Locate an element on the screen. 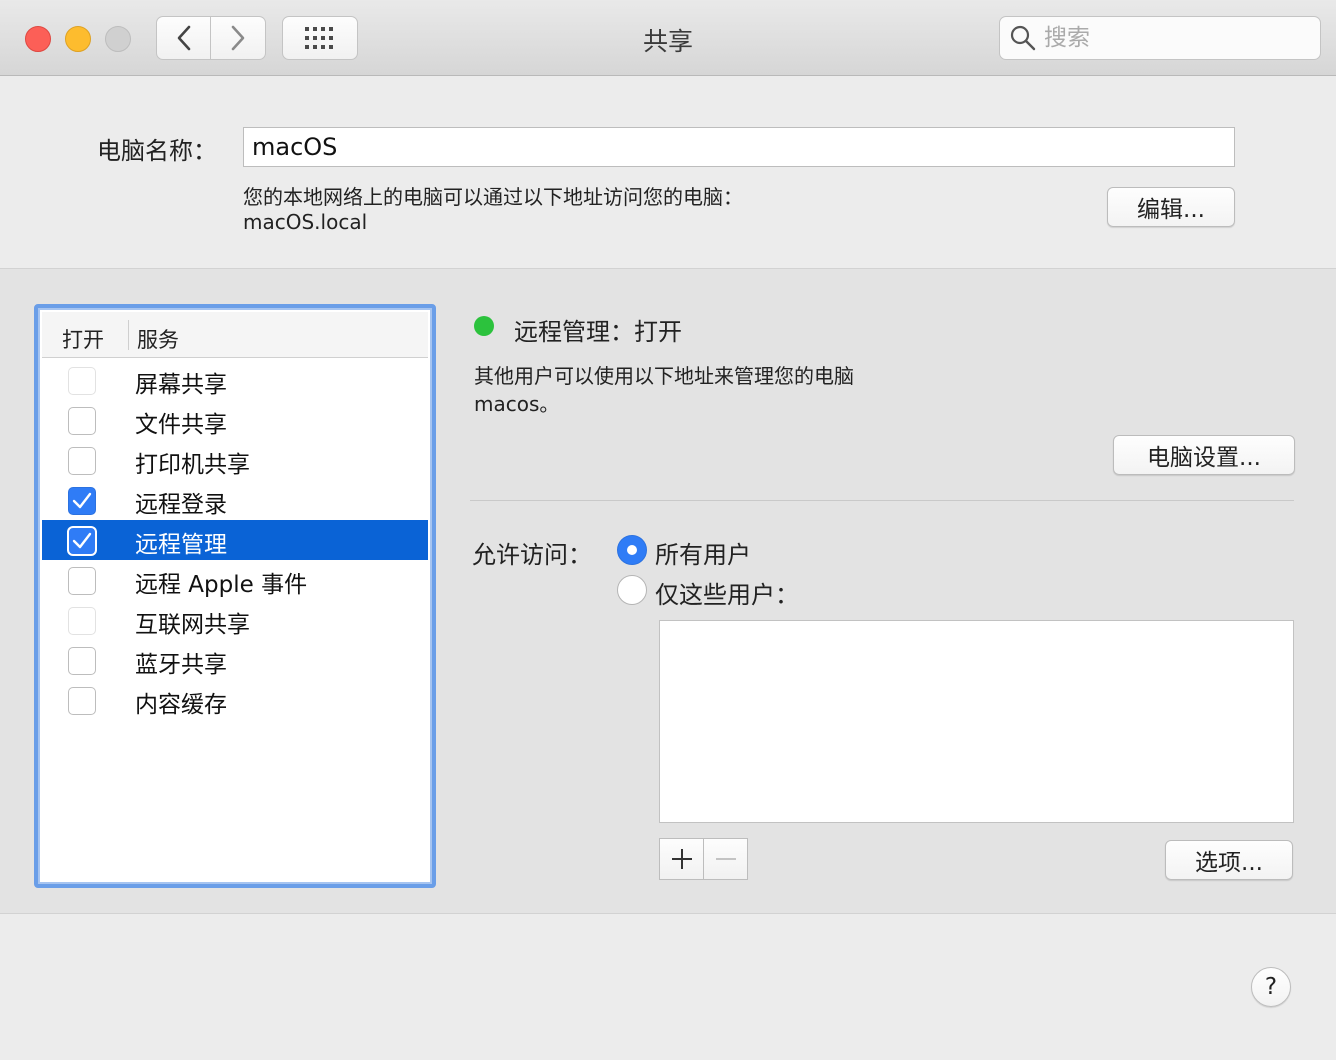 The image size is (1336, 1060). users-list is located at coordinates (976, 721).